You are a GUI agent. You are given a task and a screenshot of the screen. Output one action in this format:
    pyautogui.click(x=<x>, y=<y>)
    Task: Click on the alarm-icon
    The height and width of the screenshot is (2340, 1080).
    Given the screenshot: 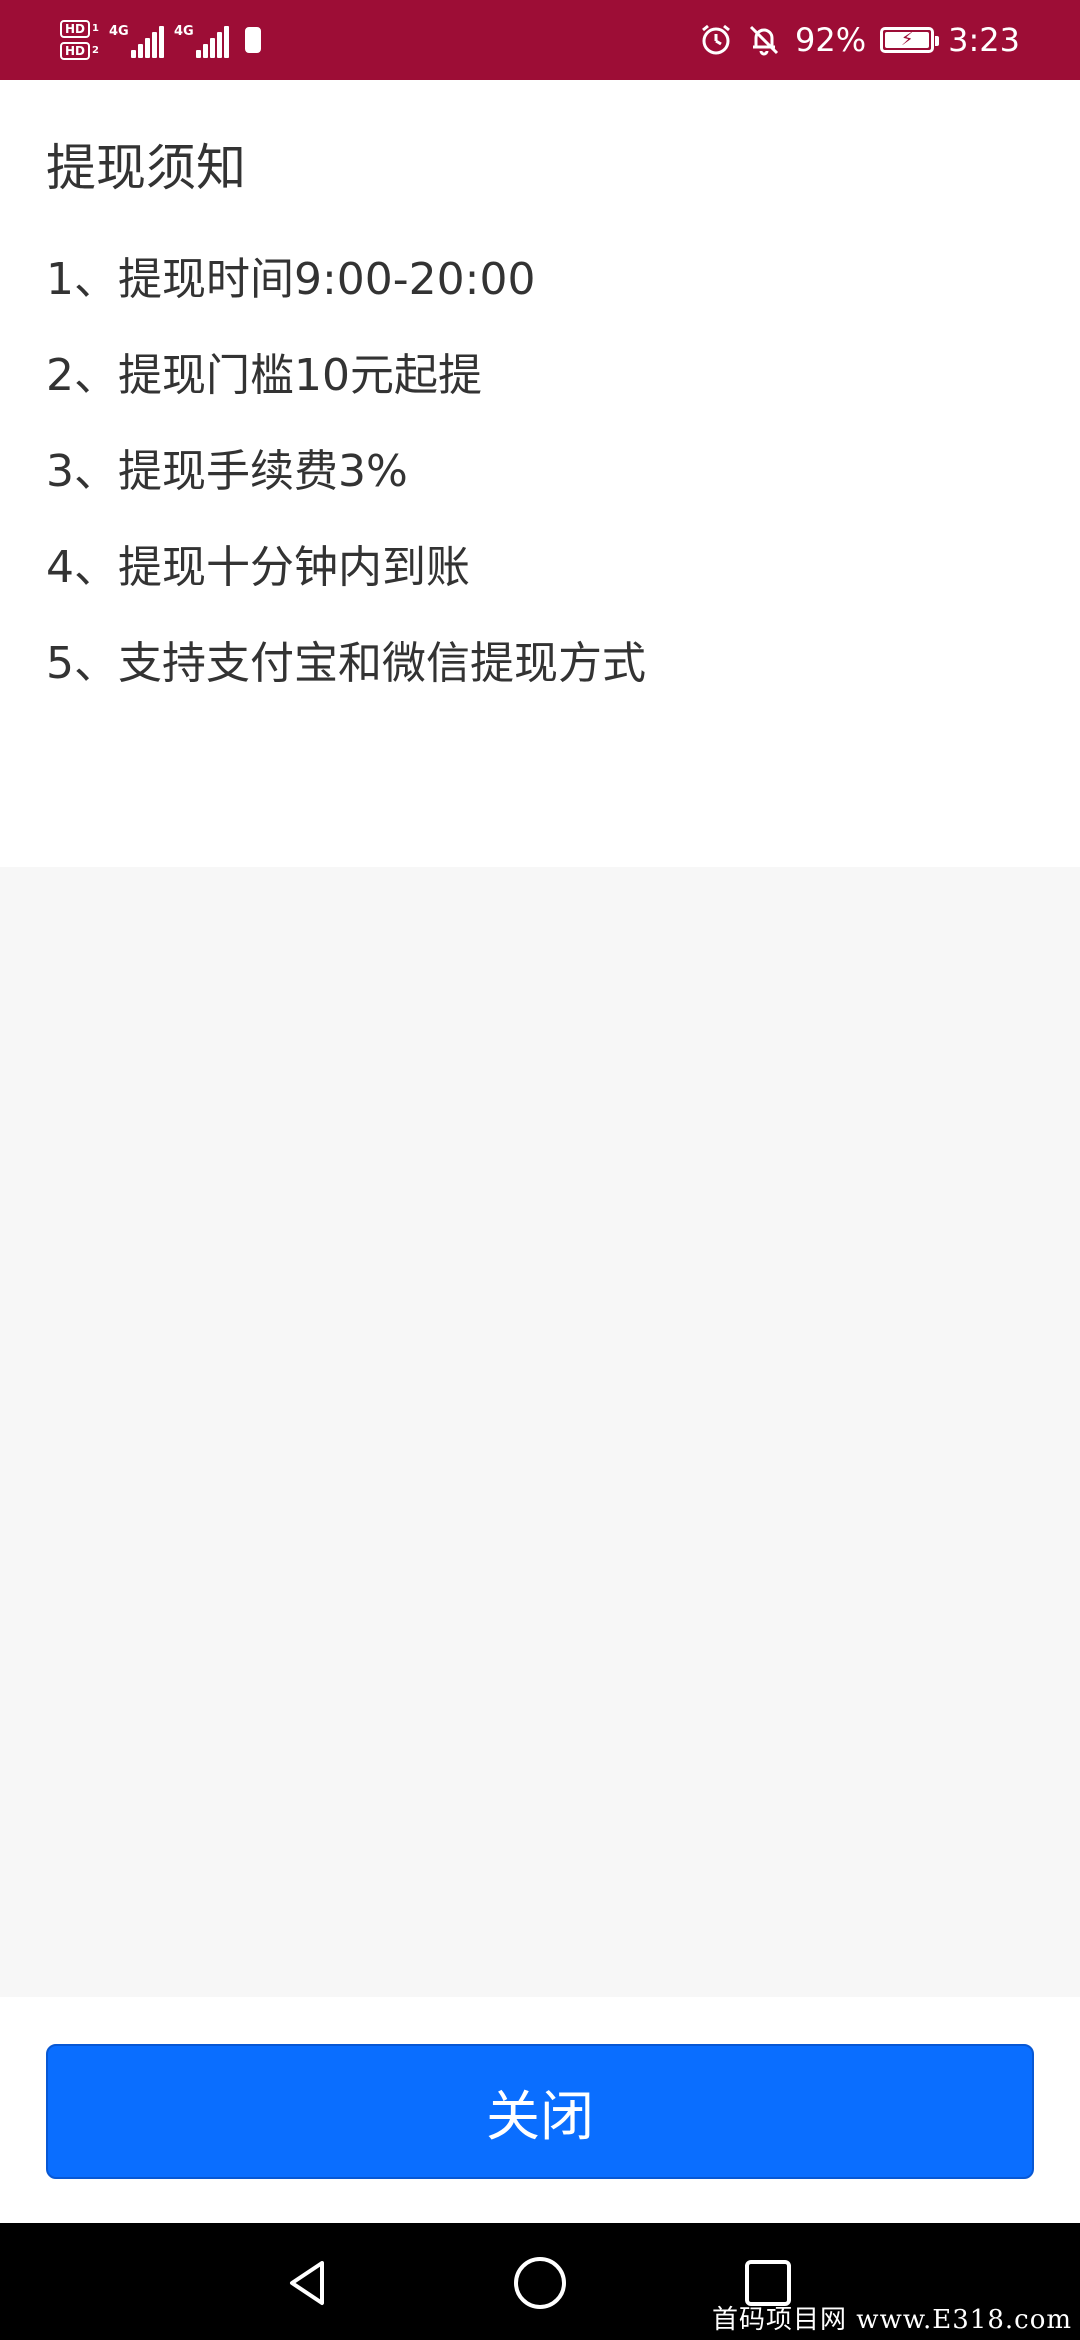 What is the action you would take?
    pyautogui.click(x=716, y=39)
    